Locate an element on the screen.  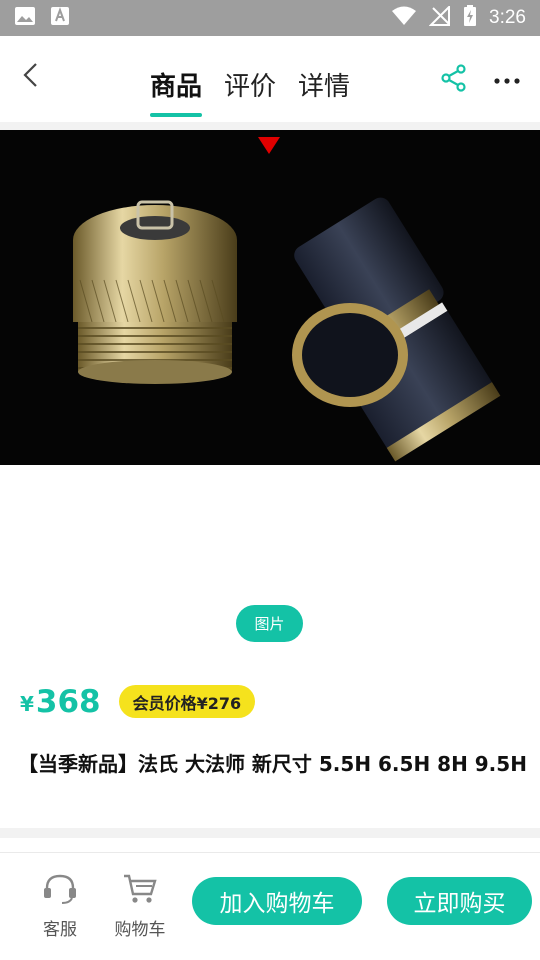
share-icon is located at coordinates (454, 80).